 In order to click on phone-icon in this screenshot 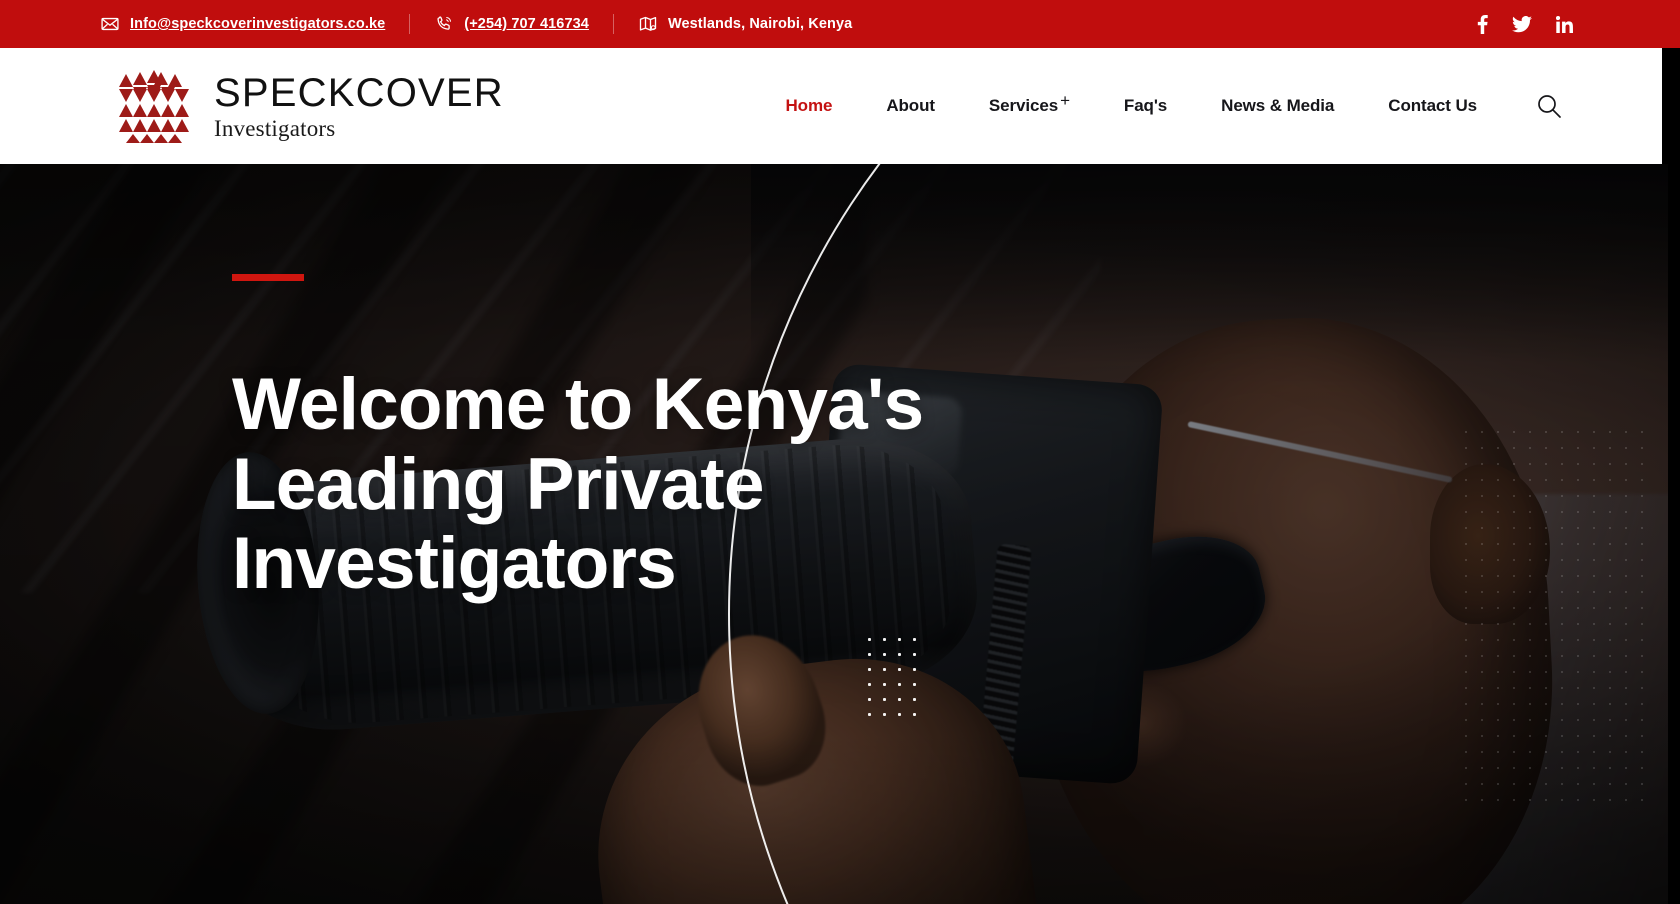, I will do `click(444, 24)`.